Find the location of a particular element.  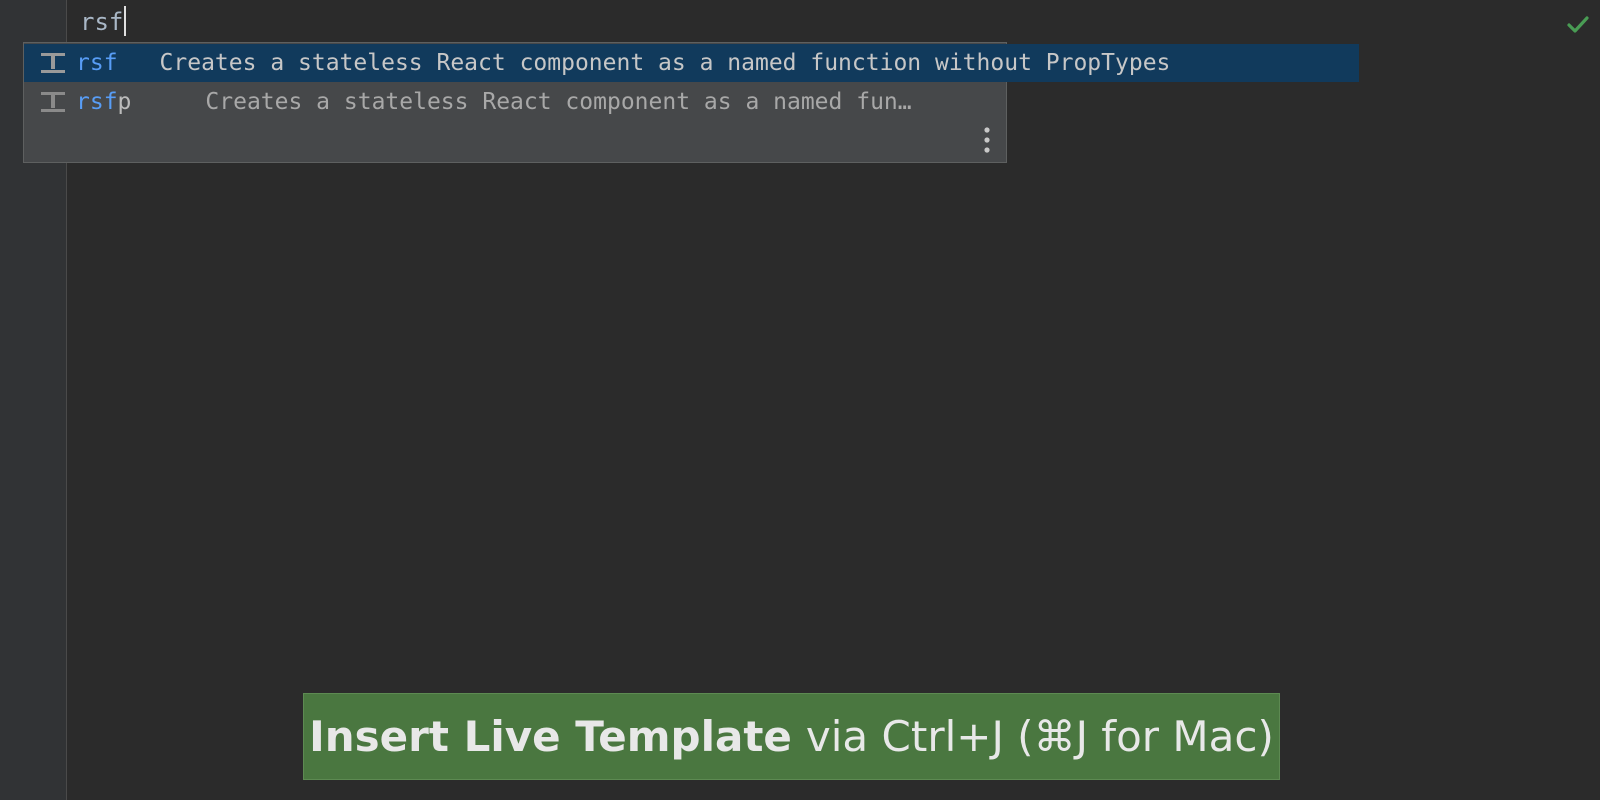

code-line: rsf is located at coordinates (103, 21).